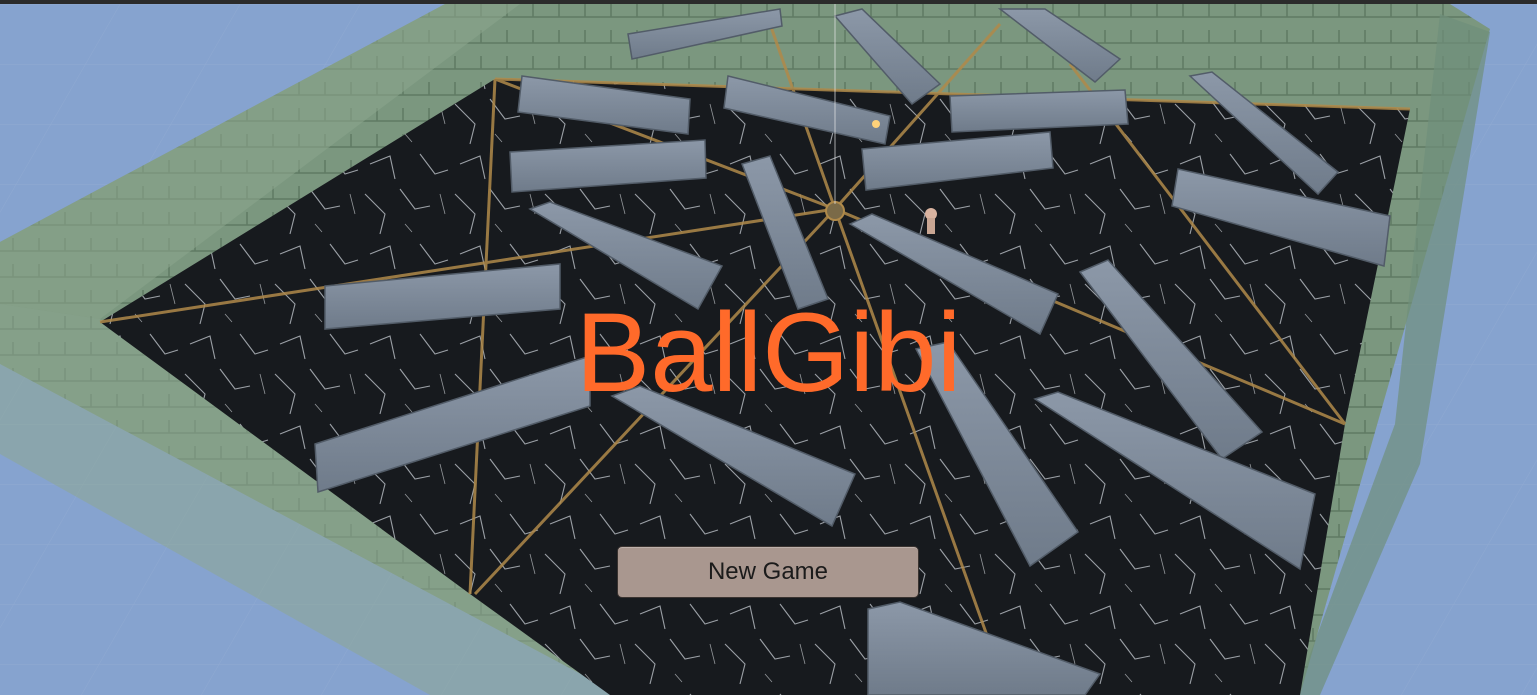 This screenshot has height=695, width=1537. I want to click on new-game-button: New Game, so click(768, 572).